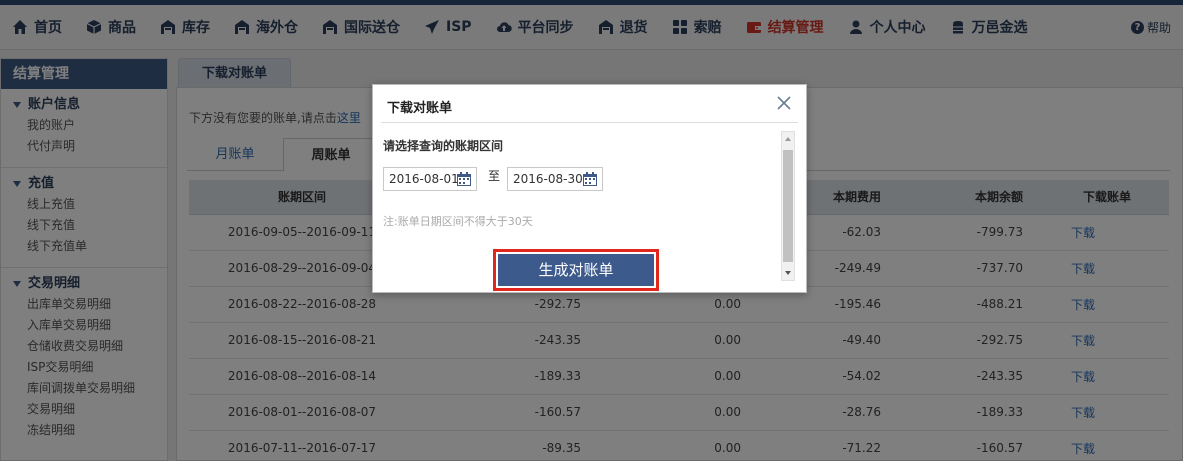 This screenshot has width=1183, height=461. Describe the element at coordinates (548, 179) in the screenshot. I see `end-date-value: 2016-08-30` at that location.